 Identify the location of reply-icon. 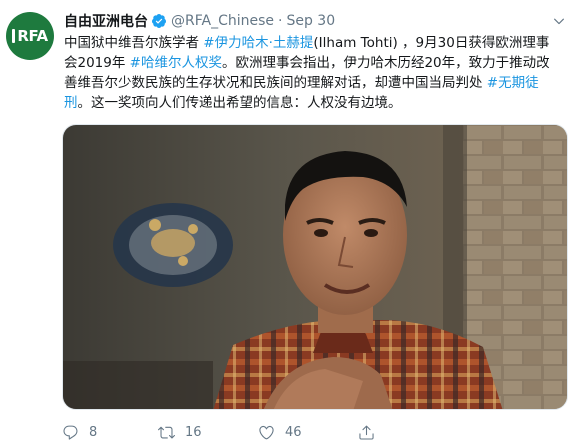
(70, 432).